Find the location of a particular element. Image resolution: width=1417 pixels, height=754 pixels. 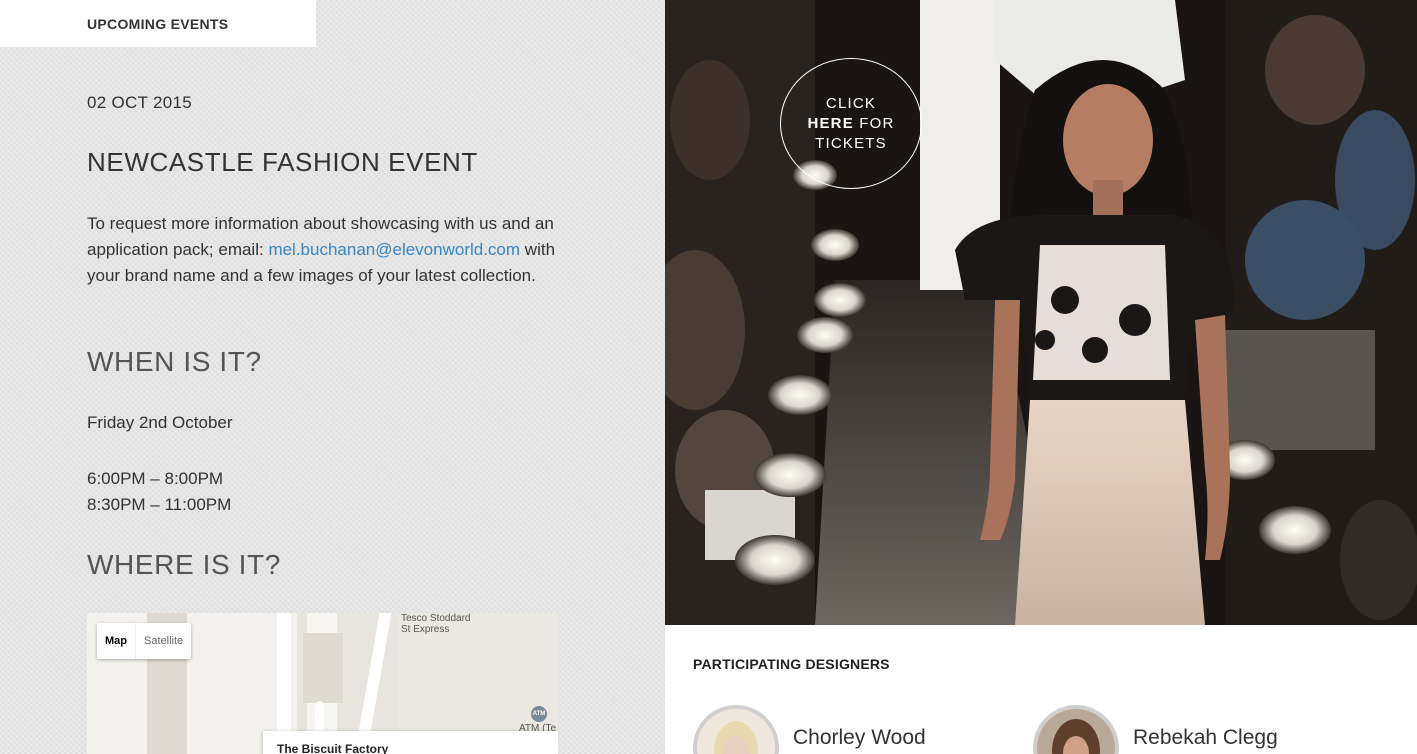

event-time-1: 6:00PM – 8:00PM is located at coordinates (155, 478).